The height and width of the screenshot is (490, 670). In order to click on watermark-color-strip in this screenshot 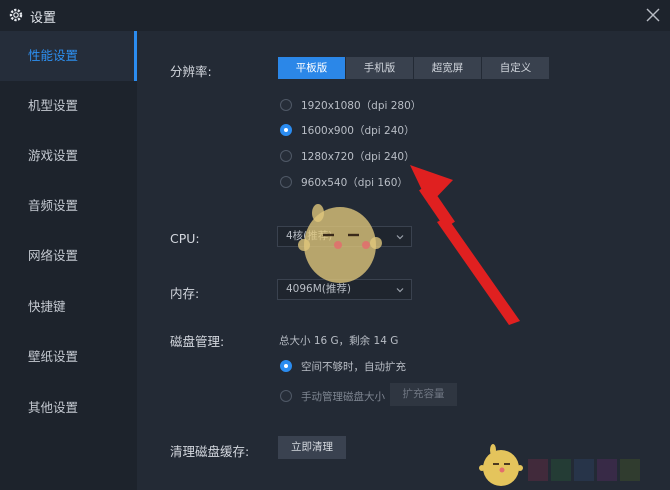, I will do `click(585, 470)`.